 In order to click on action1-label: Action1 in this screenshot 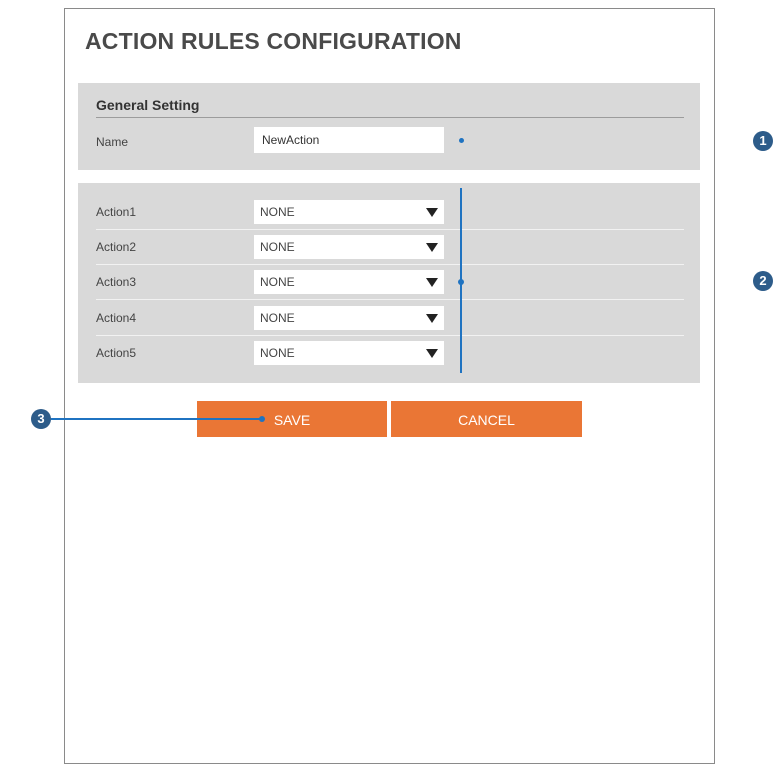, I will do `click(116, 212)`.